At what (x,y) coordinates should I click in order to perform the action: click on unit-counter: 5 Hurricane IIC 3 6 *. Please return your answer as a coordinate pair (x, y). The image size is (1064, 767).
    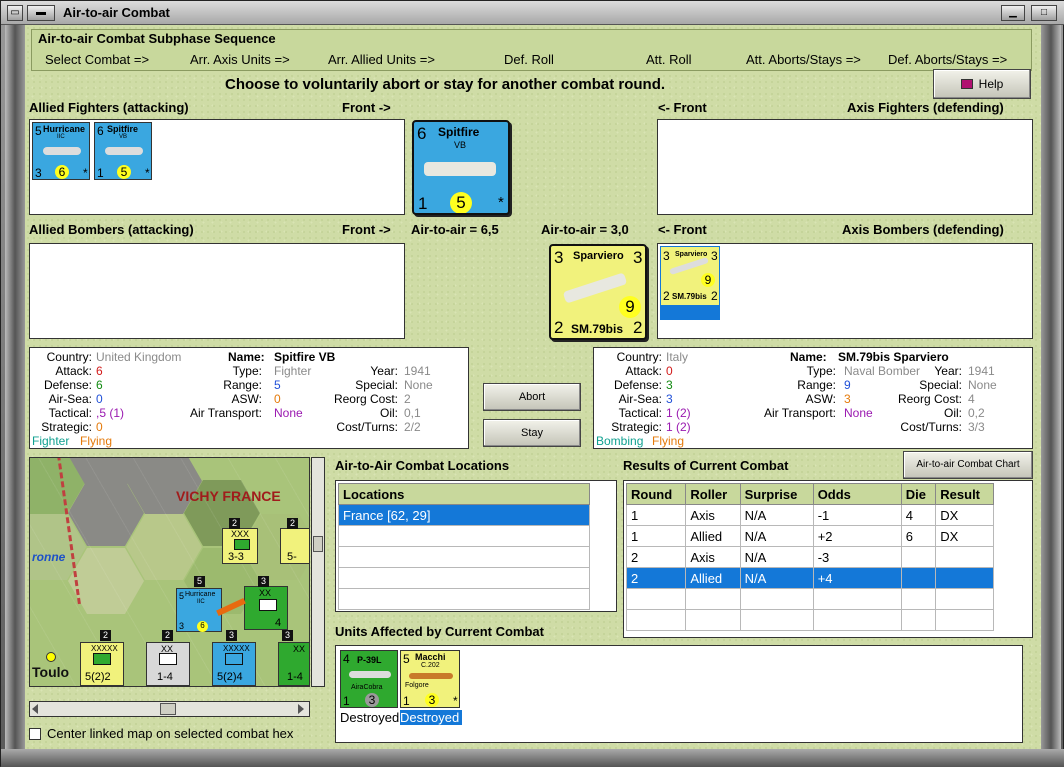
    Looking at the image, I should click on (61, 151).